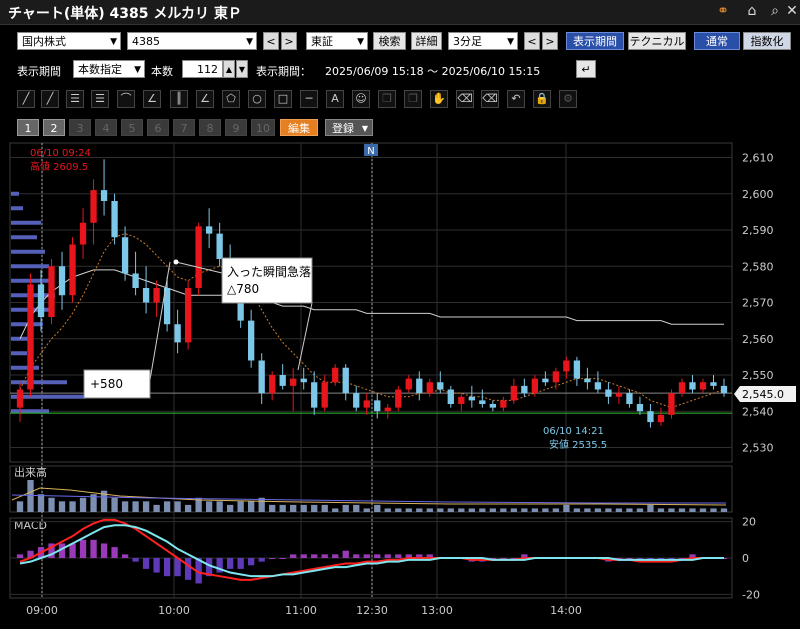 Image resolution: width=800 pixels, height=629 pixels. What do you see at coordinates (242, 69) in the screenshot?
I see `count-stepper-down: ▼` at bounding box center [242, 69].